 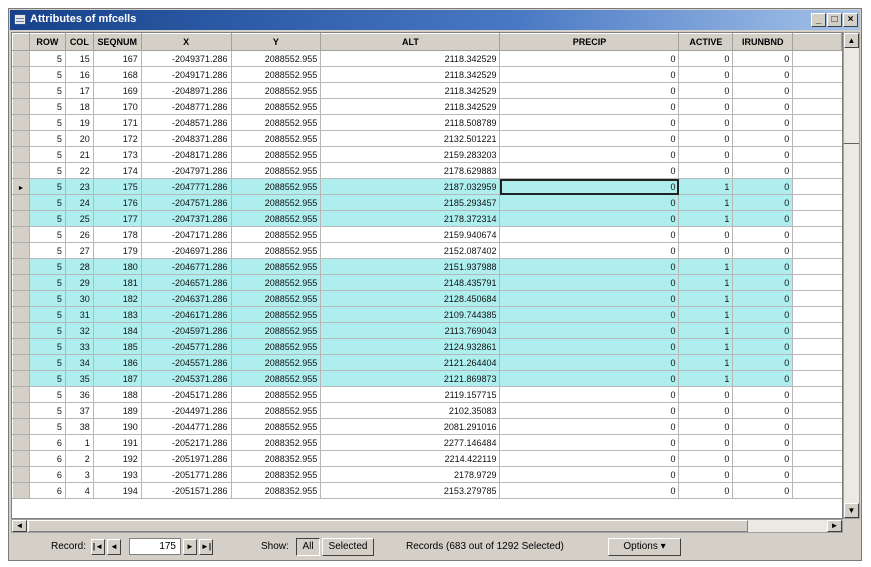 What do you see at coordinates (186, 154) in the screenshot?
I see `cell-x: -2048171.286` at bounding box center [186, 154].